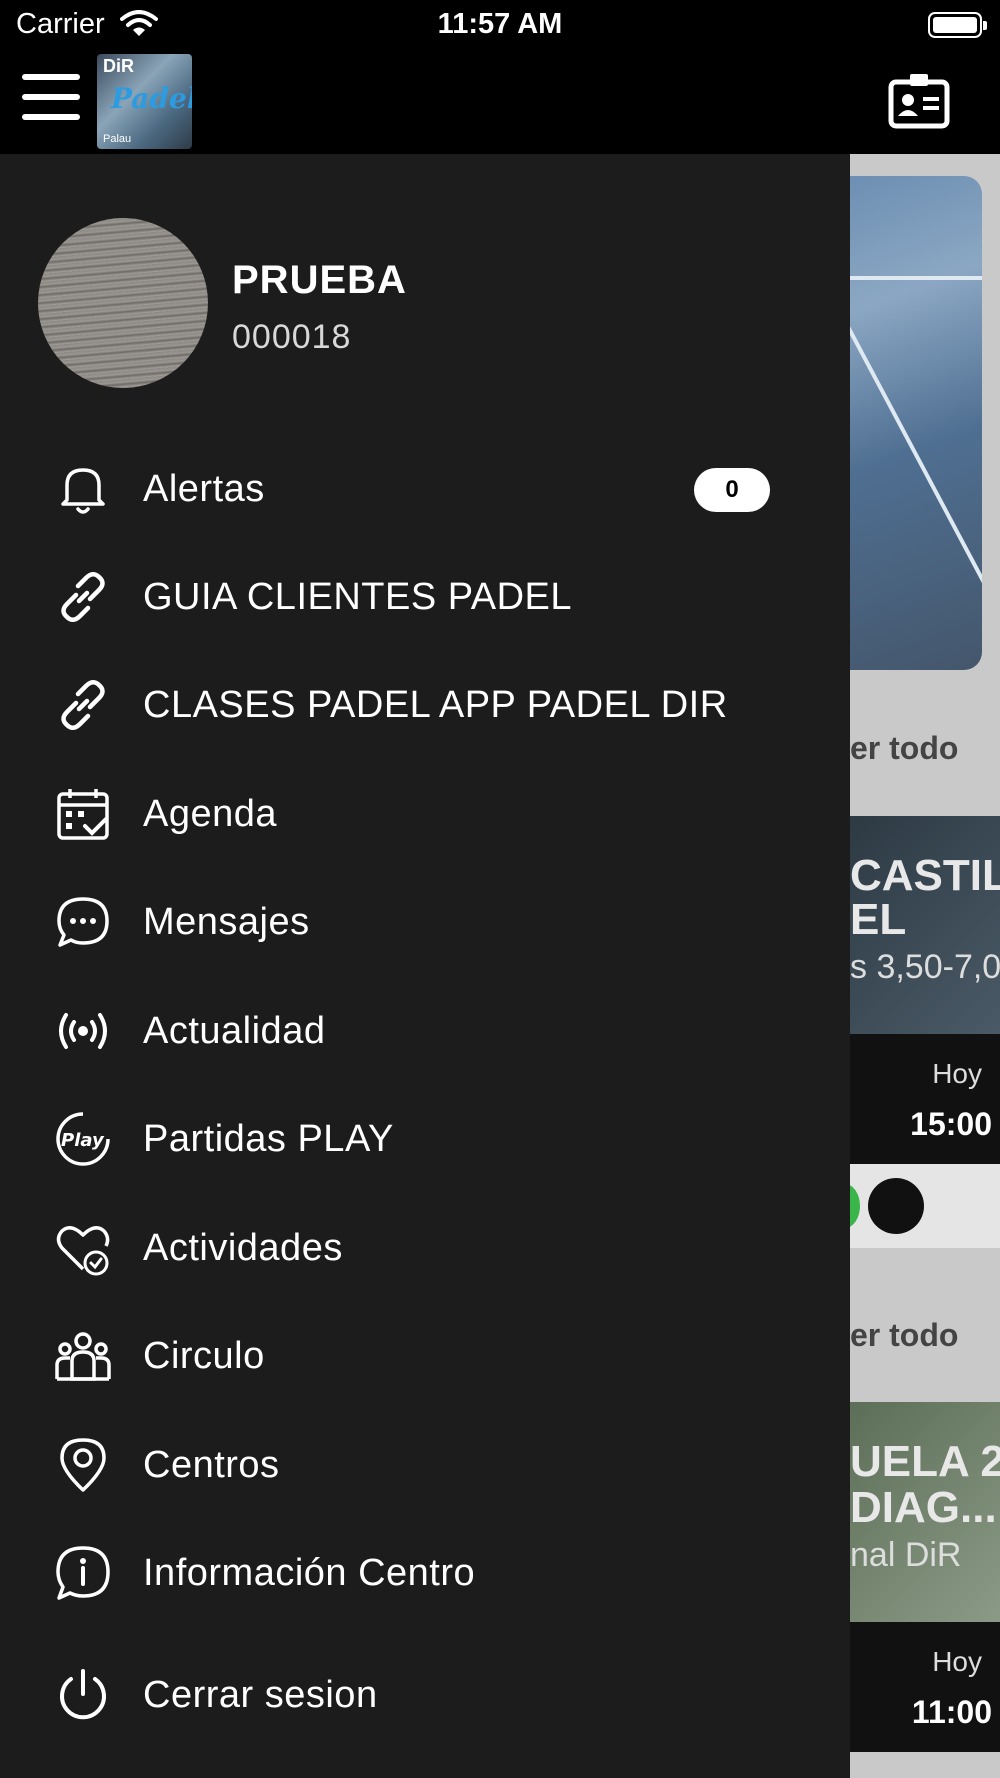 Image resolution: width=1000 pixels, height=1778 pixels. I want to click on menu-item-label: Alertas, so click(204, 489).